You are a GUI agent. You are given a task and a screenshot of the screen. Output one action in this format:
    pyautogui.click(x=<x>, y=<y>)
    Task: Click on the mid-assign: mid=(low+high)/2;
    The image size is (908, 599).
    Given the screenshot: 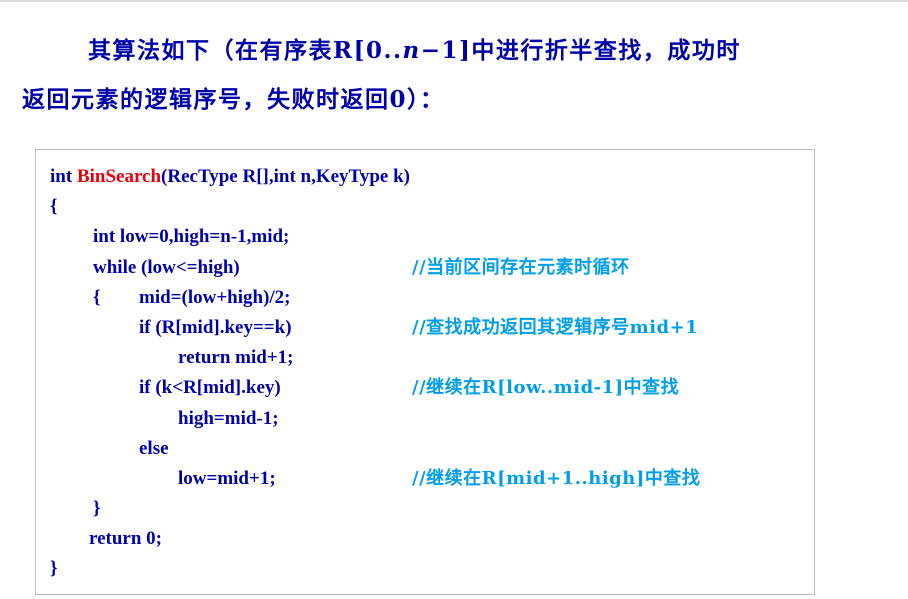 What is the action you would take?
    pyautogui.click(x=215, y=297)
    